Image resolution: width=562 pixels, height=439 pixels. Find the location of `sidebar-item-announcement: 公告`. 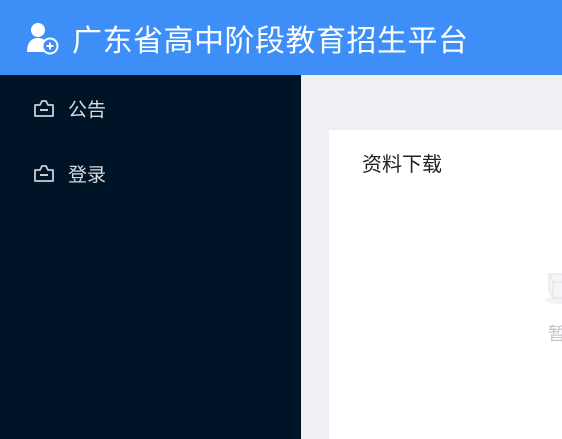

sidebar-item-announcement: 公告 is located at coordinates (150, 108).